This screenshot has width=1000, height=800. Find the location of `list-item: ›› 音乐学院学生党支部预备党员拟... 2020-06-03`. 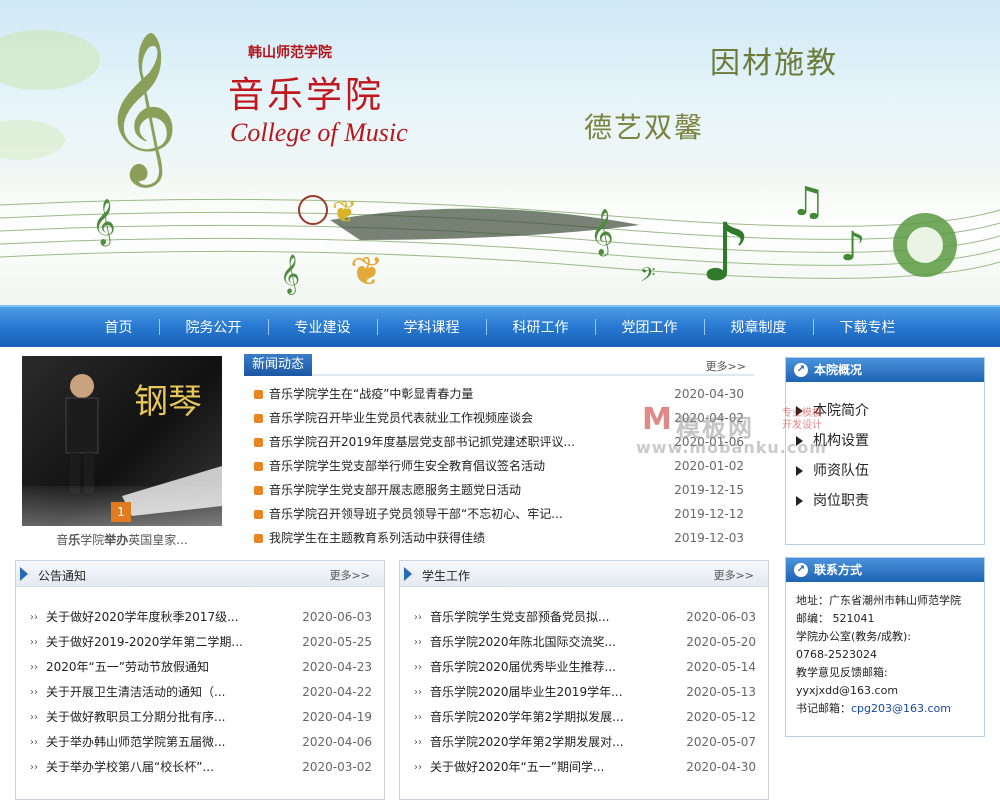

list-item: ›› 音乐学院学生党支部预备党员拟... 2020-06-03 is located at coordinates (584, 617).